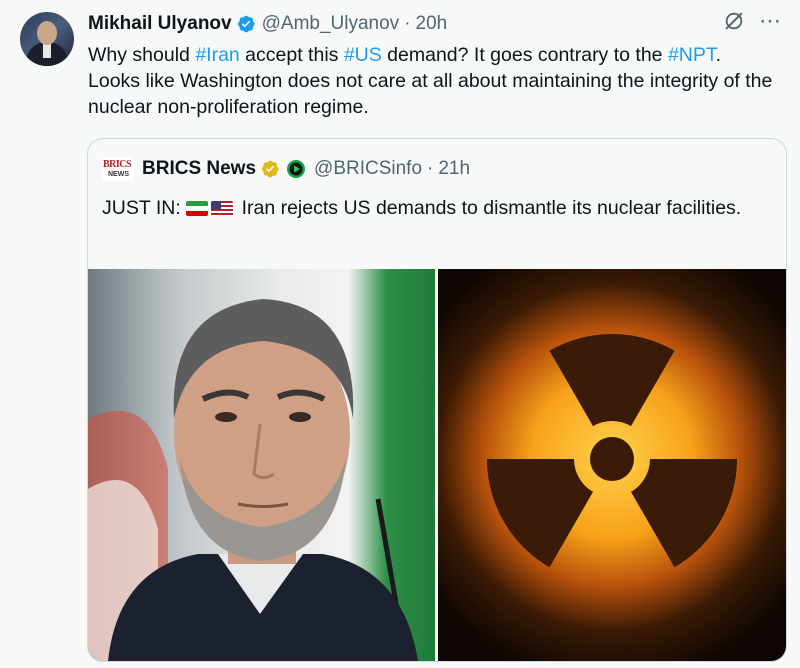 This screenshot has width=800, height=668. What do you see at coordinates (226, 417) in the screenshot?
I see `left-eye` at bounding box center [226, 417].